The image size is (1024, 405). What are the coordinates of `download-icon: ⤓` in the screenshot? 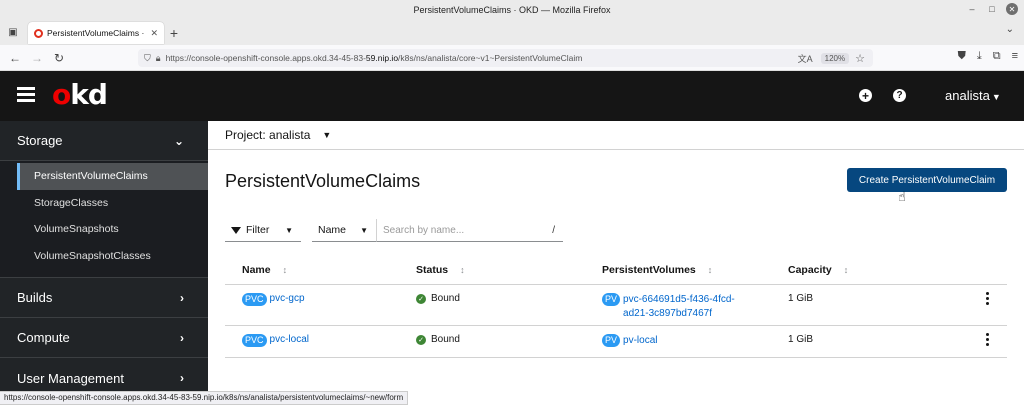 It's located at (979, 56).